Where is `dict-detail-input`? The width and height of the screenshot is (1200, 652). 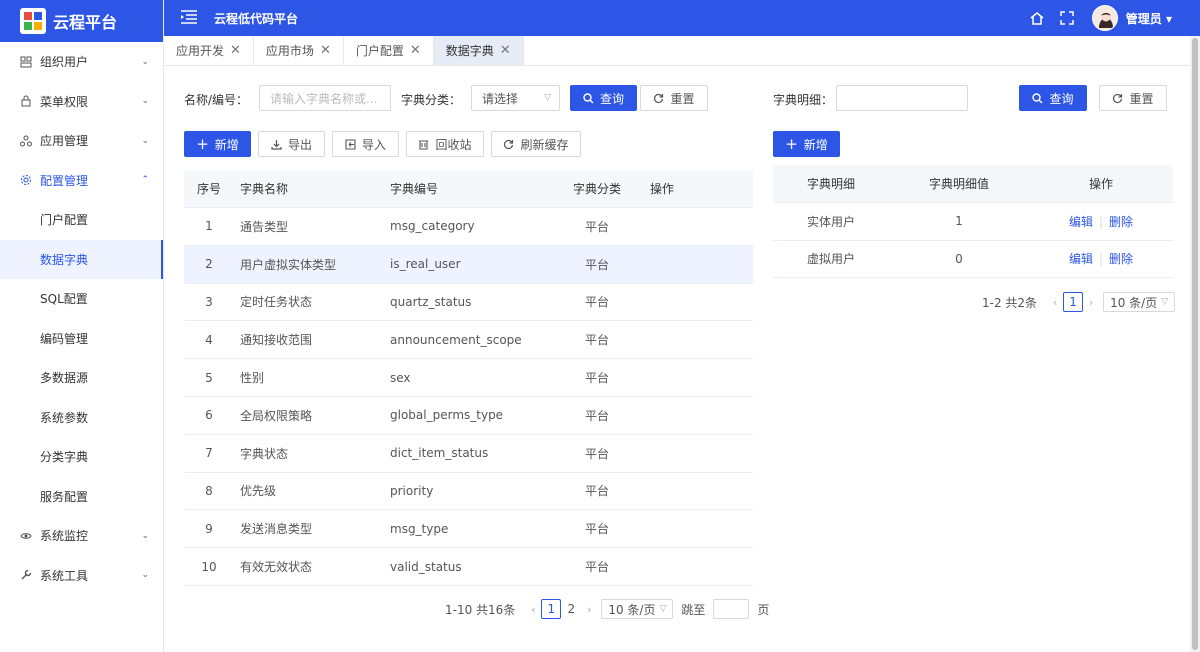
dict-detail-input is located at coordinates (902, 98).